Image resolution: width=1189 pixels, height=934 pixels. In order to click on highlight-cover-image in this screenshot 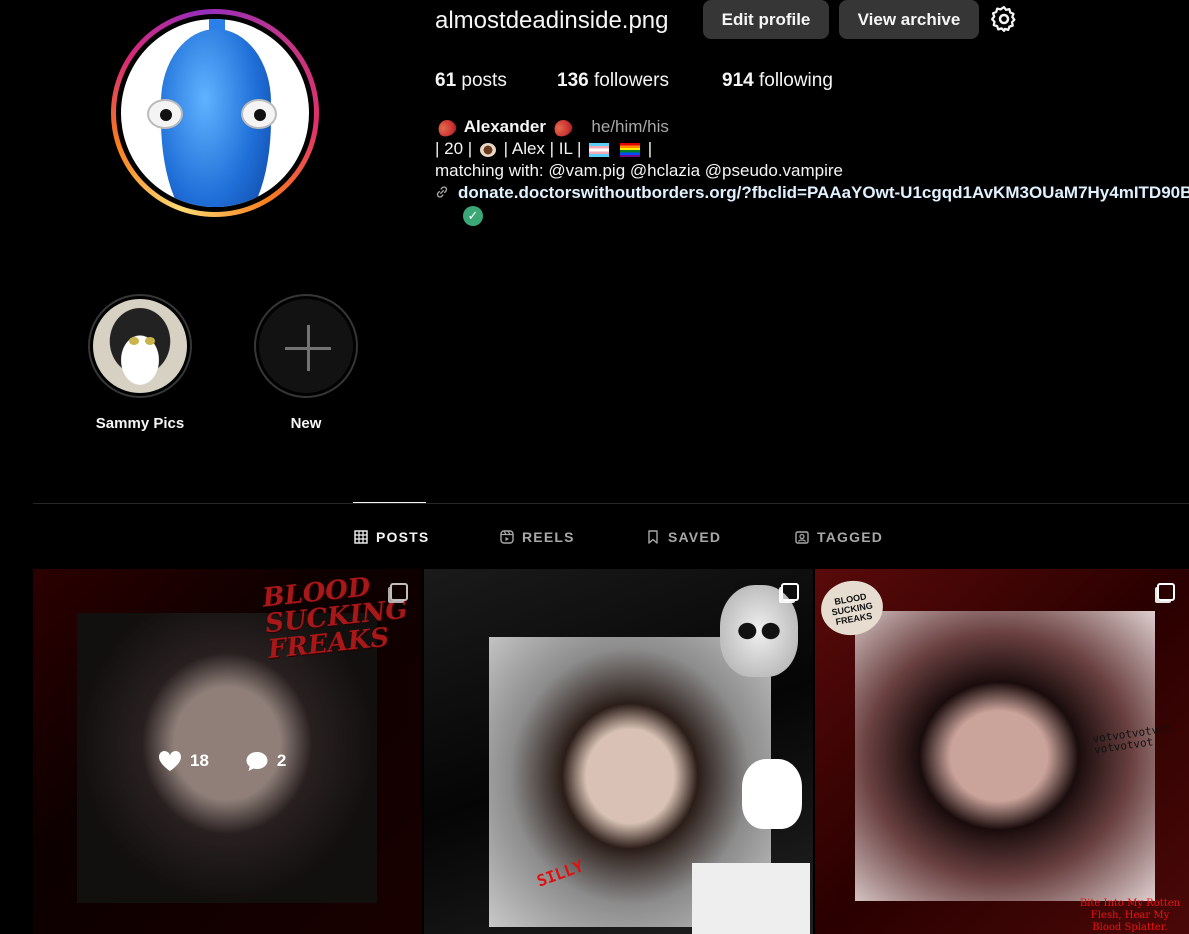, I will do `click(140, 346)`.